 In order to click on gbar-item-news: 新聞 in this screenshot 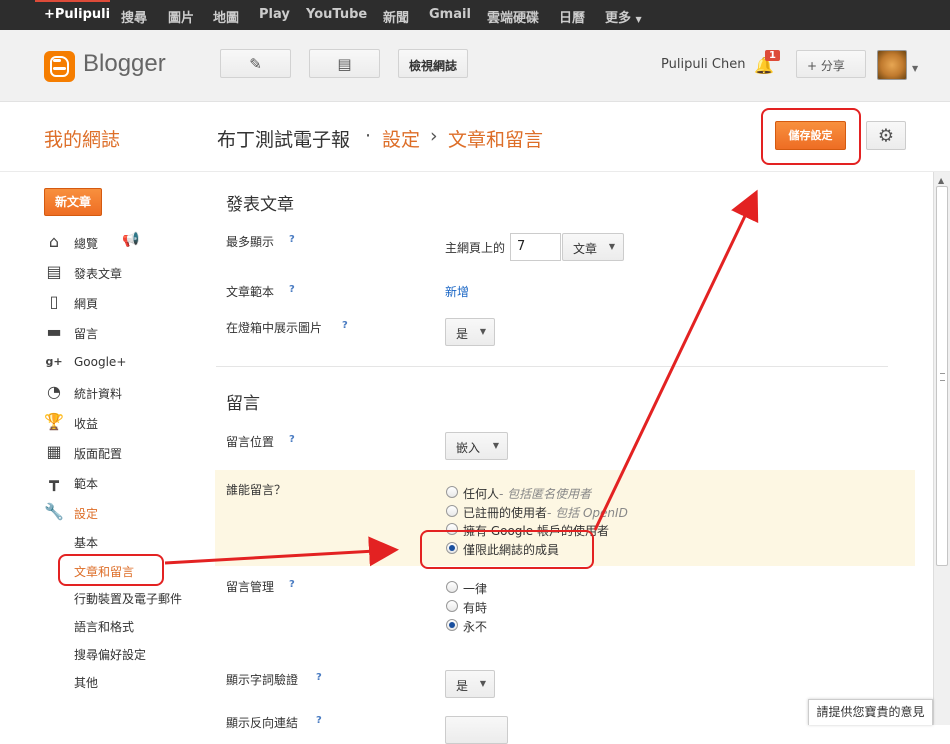, I will do `click(396, 16)`.